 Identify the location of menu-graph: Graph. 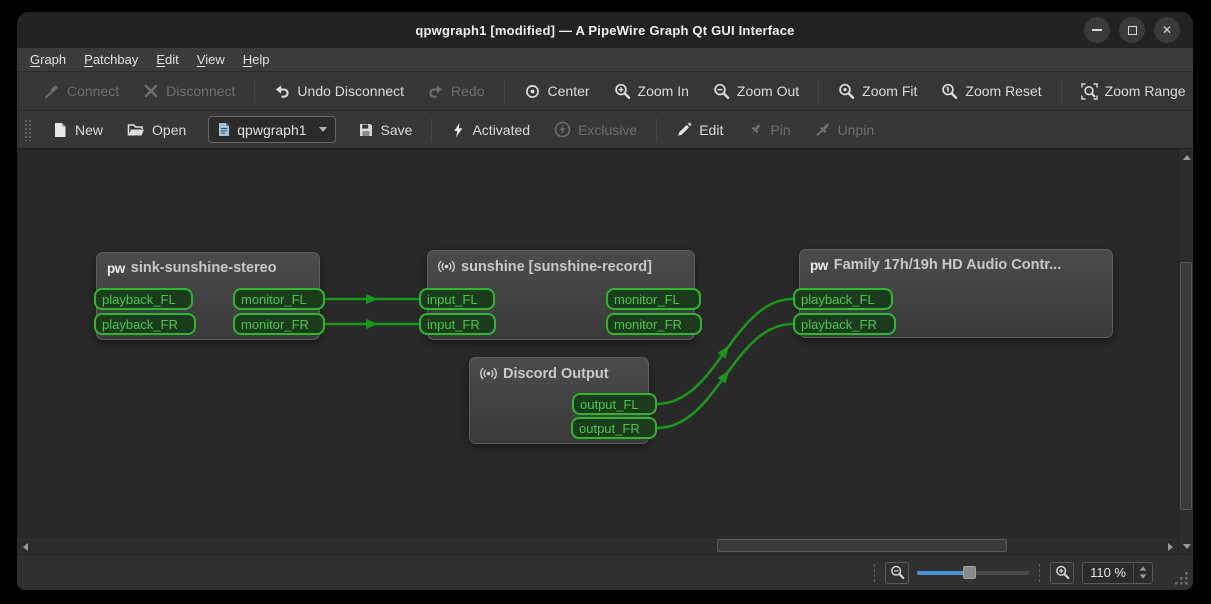
(48, 59).